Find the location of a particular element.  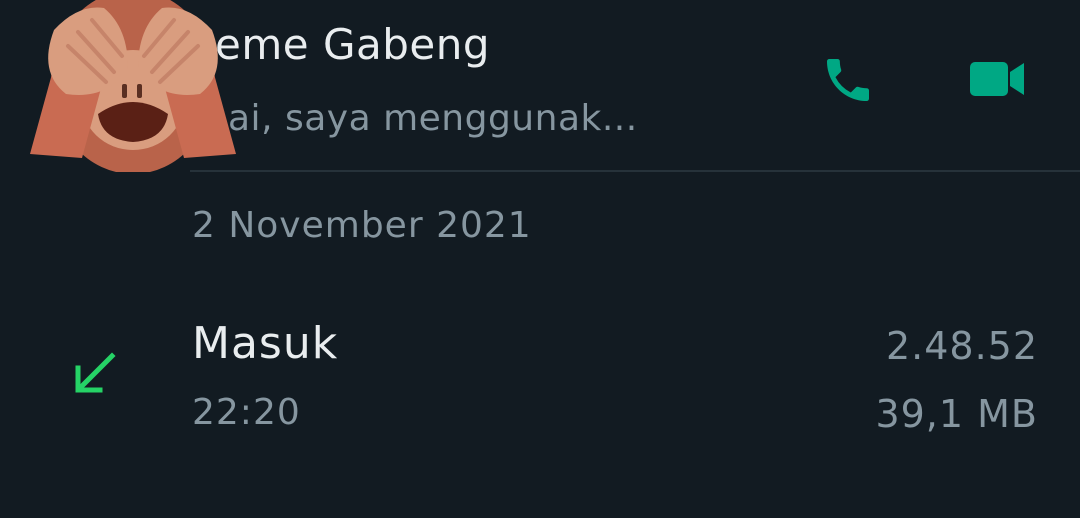

call-duration: 2.48.52 is located at coordinates (961, 346).